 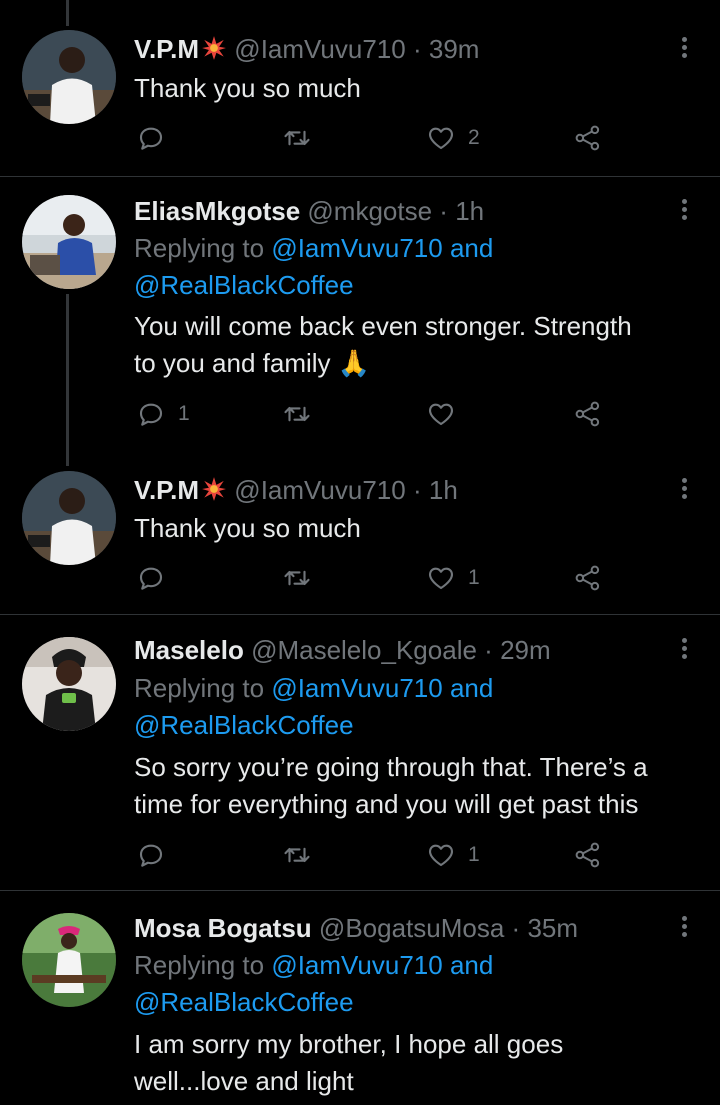 I want to click on display-name: Mosa Bogatsu, so click(x=223, y=928).